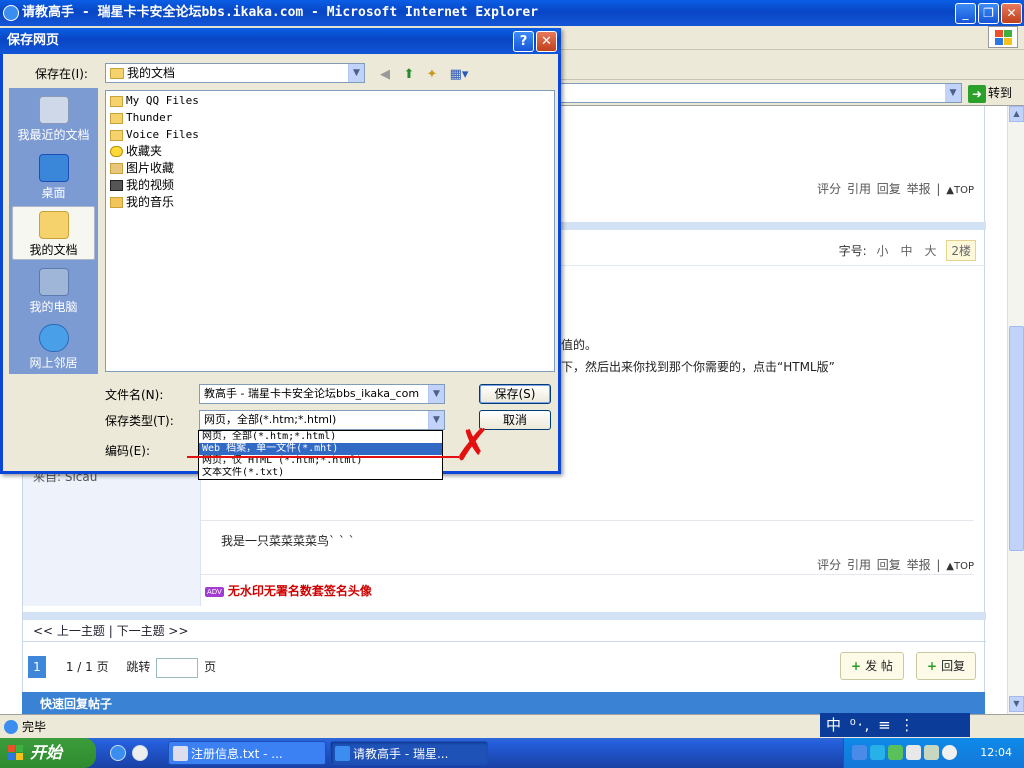 This screenshot has width=1024, height=768. I want to click on post-actions: 评分 引用 回复 举报 | ▲TOP, so click(895, 188).